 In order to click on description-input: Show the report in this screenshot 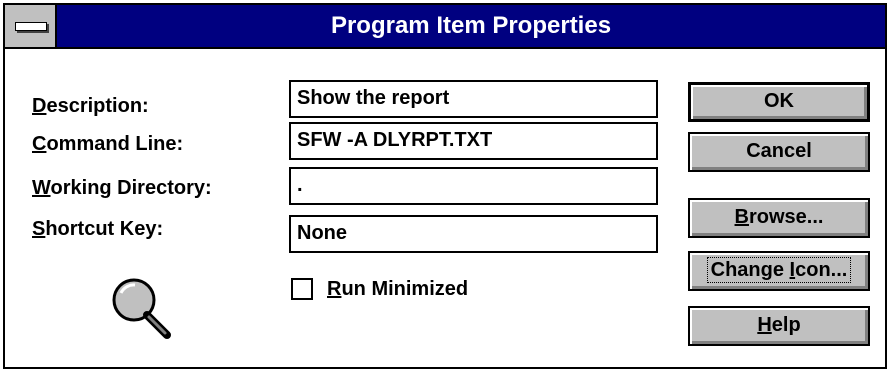, I will do `click(473, 99)`.